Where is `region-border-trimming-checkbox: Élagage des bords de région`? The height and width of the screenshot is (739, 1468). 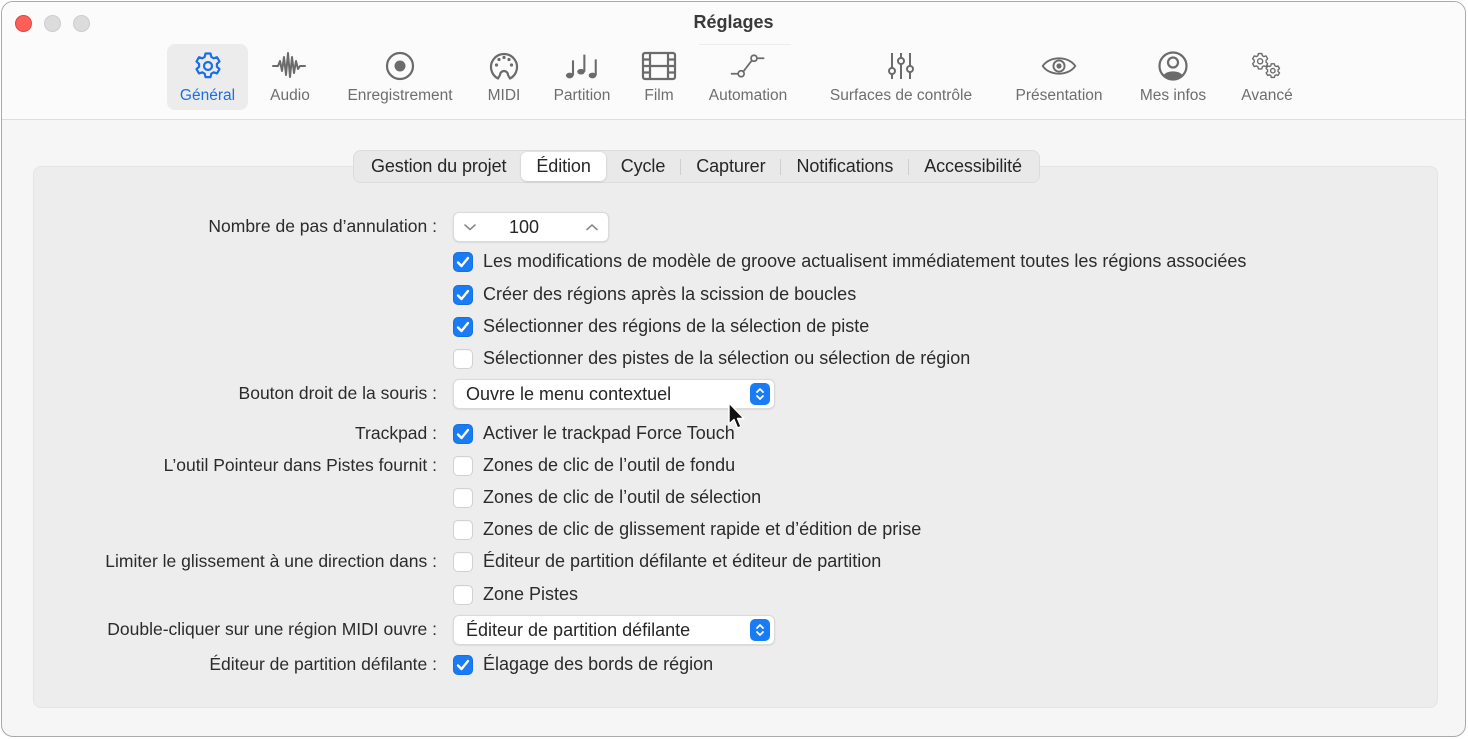 region-border-trimming-checkbox: Élagage des bords de région is located at coordinates (583, 664).